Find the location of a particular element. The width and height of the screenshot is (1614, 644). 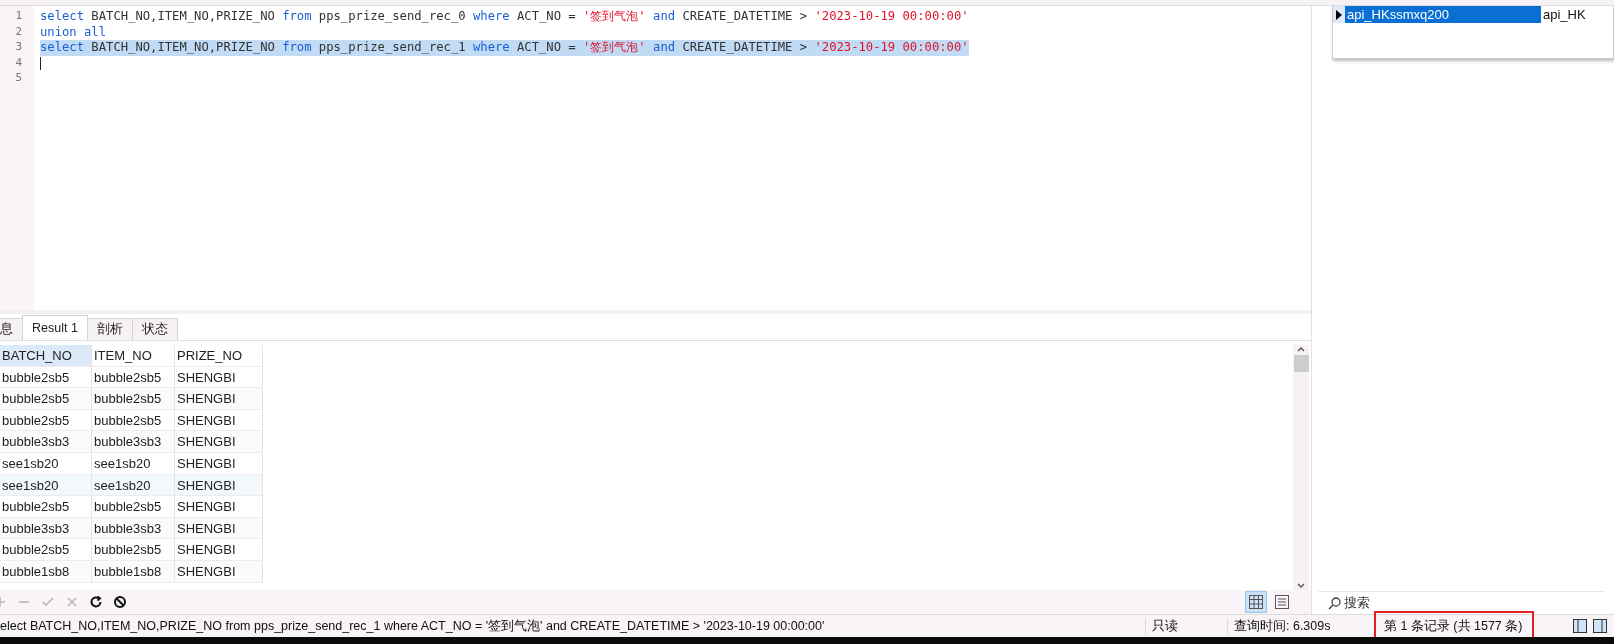

status-record: 第 1 条记录 (共 1577 条) is located at coordinates (1454, 626).